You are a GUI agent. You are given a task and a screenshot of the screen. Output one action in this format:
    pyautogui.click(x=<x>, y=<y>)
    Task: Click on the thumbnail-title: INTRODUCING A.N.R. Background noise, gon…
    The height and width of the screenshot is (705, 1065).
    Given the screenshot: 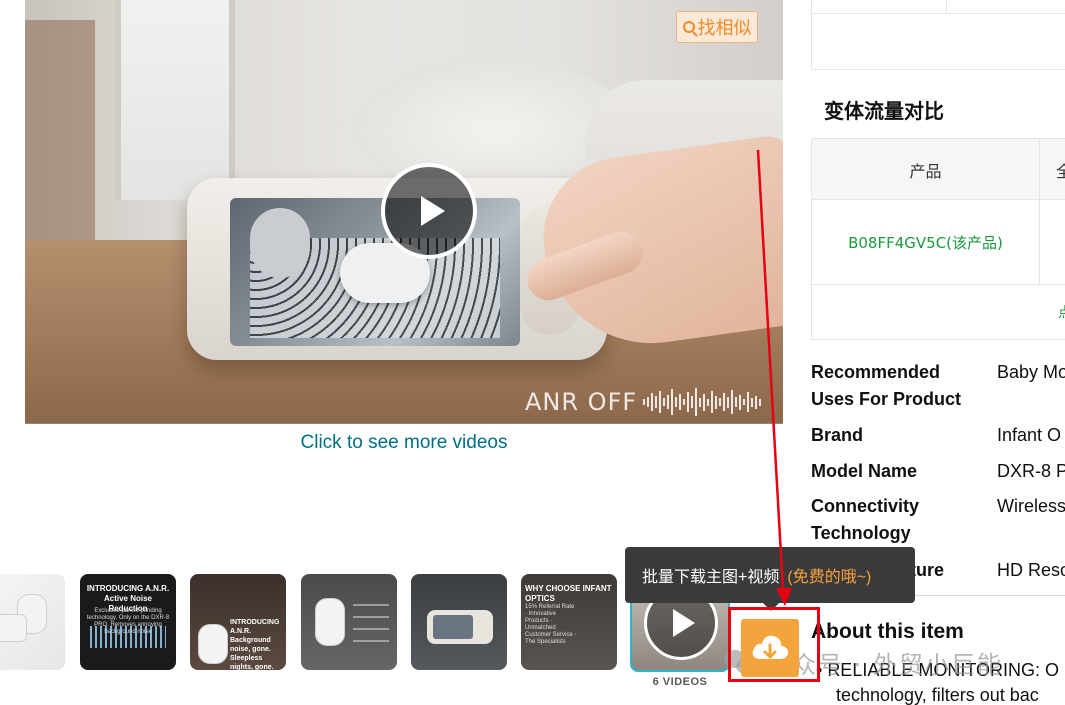 What is the action you would take?
    pyautogui.click(x=255, y=644)
    